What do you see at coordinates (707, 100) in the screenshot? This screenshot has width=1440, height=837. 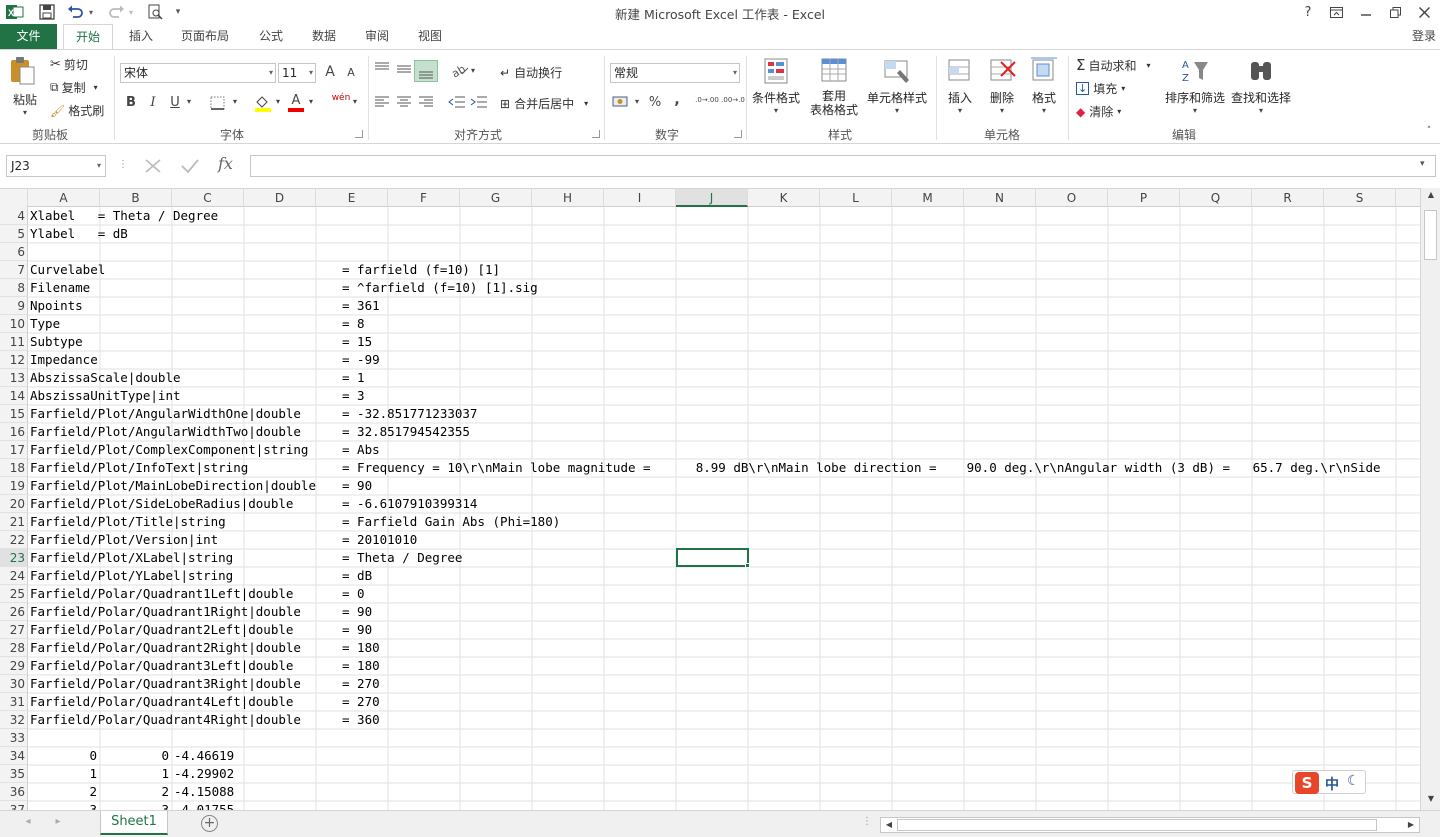 I see `increase-decimal-button: .0→.00` at bounding box center [707, 100].